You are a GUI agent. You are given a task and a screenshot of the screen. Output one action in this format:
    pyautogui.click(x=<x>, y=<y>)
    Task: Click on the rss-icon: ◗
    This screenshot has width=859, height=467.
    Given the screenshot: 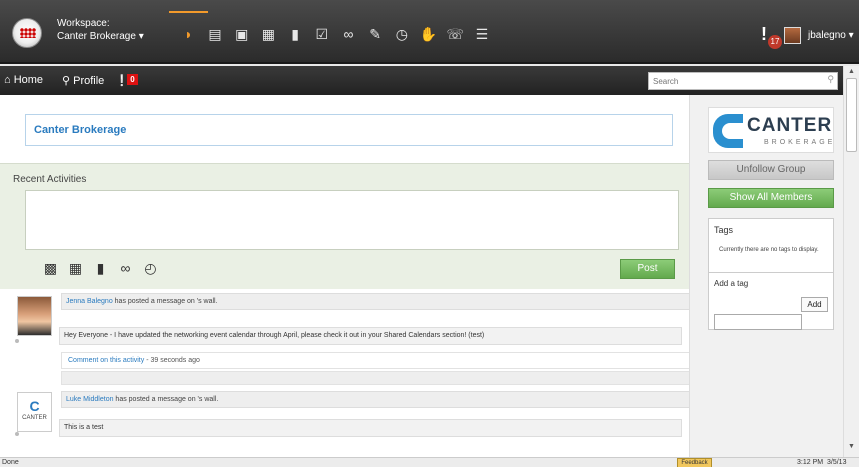 What is the action you would take?
    pyautogui.click(x=188, y=32)
    